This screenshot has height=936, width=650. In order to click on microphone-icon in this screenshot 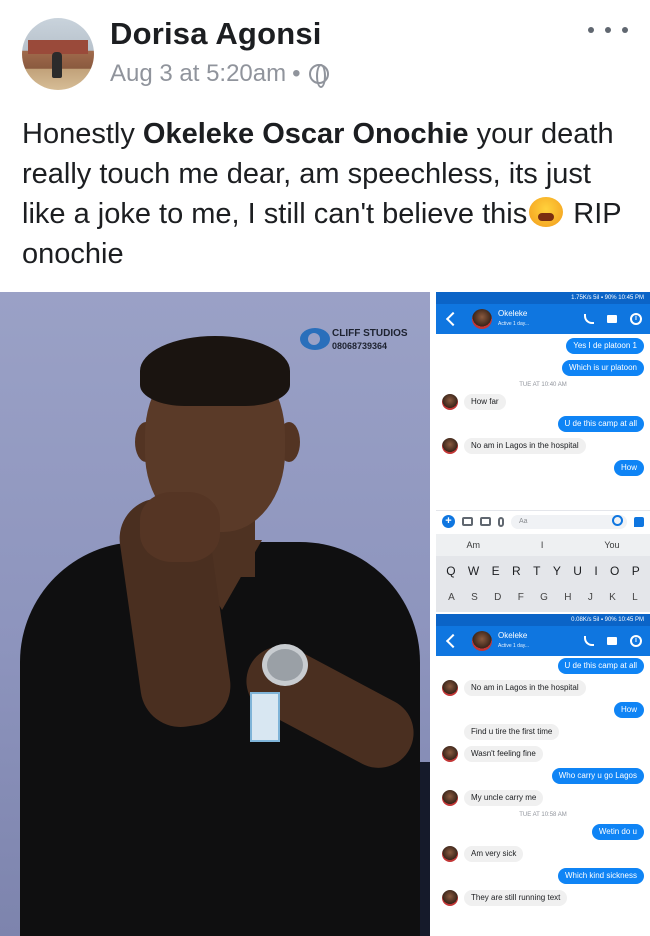, I will do `click(501, 521)`.